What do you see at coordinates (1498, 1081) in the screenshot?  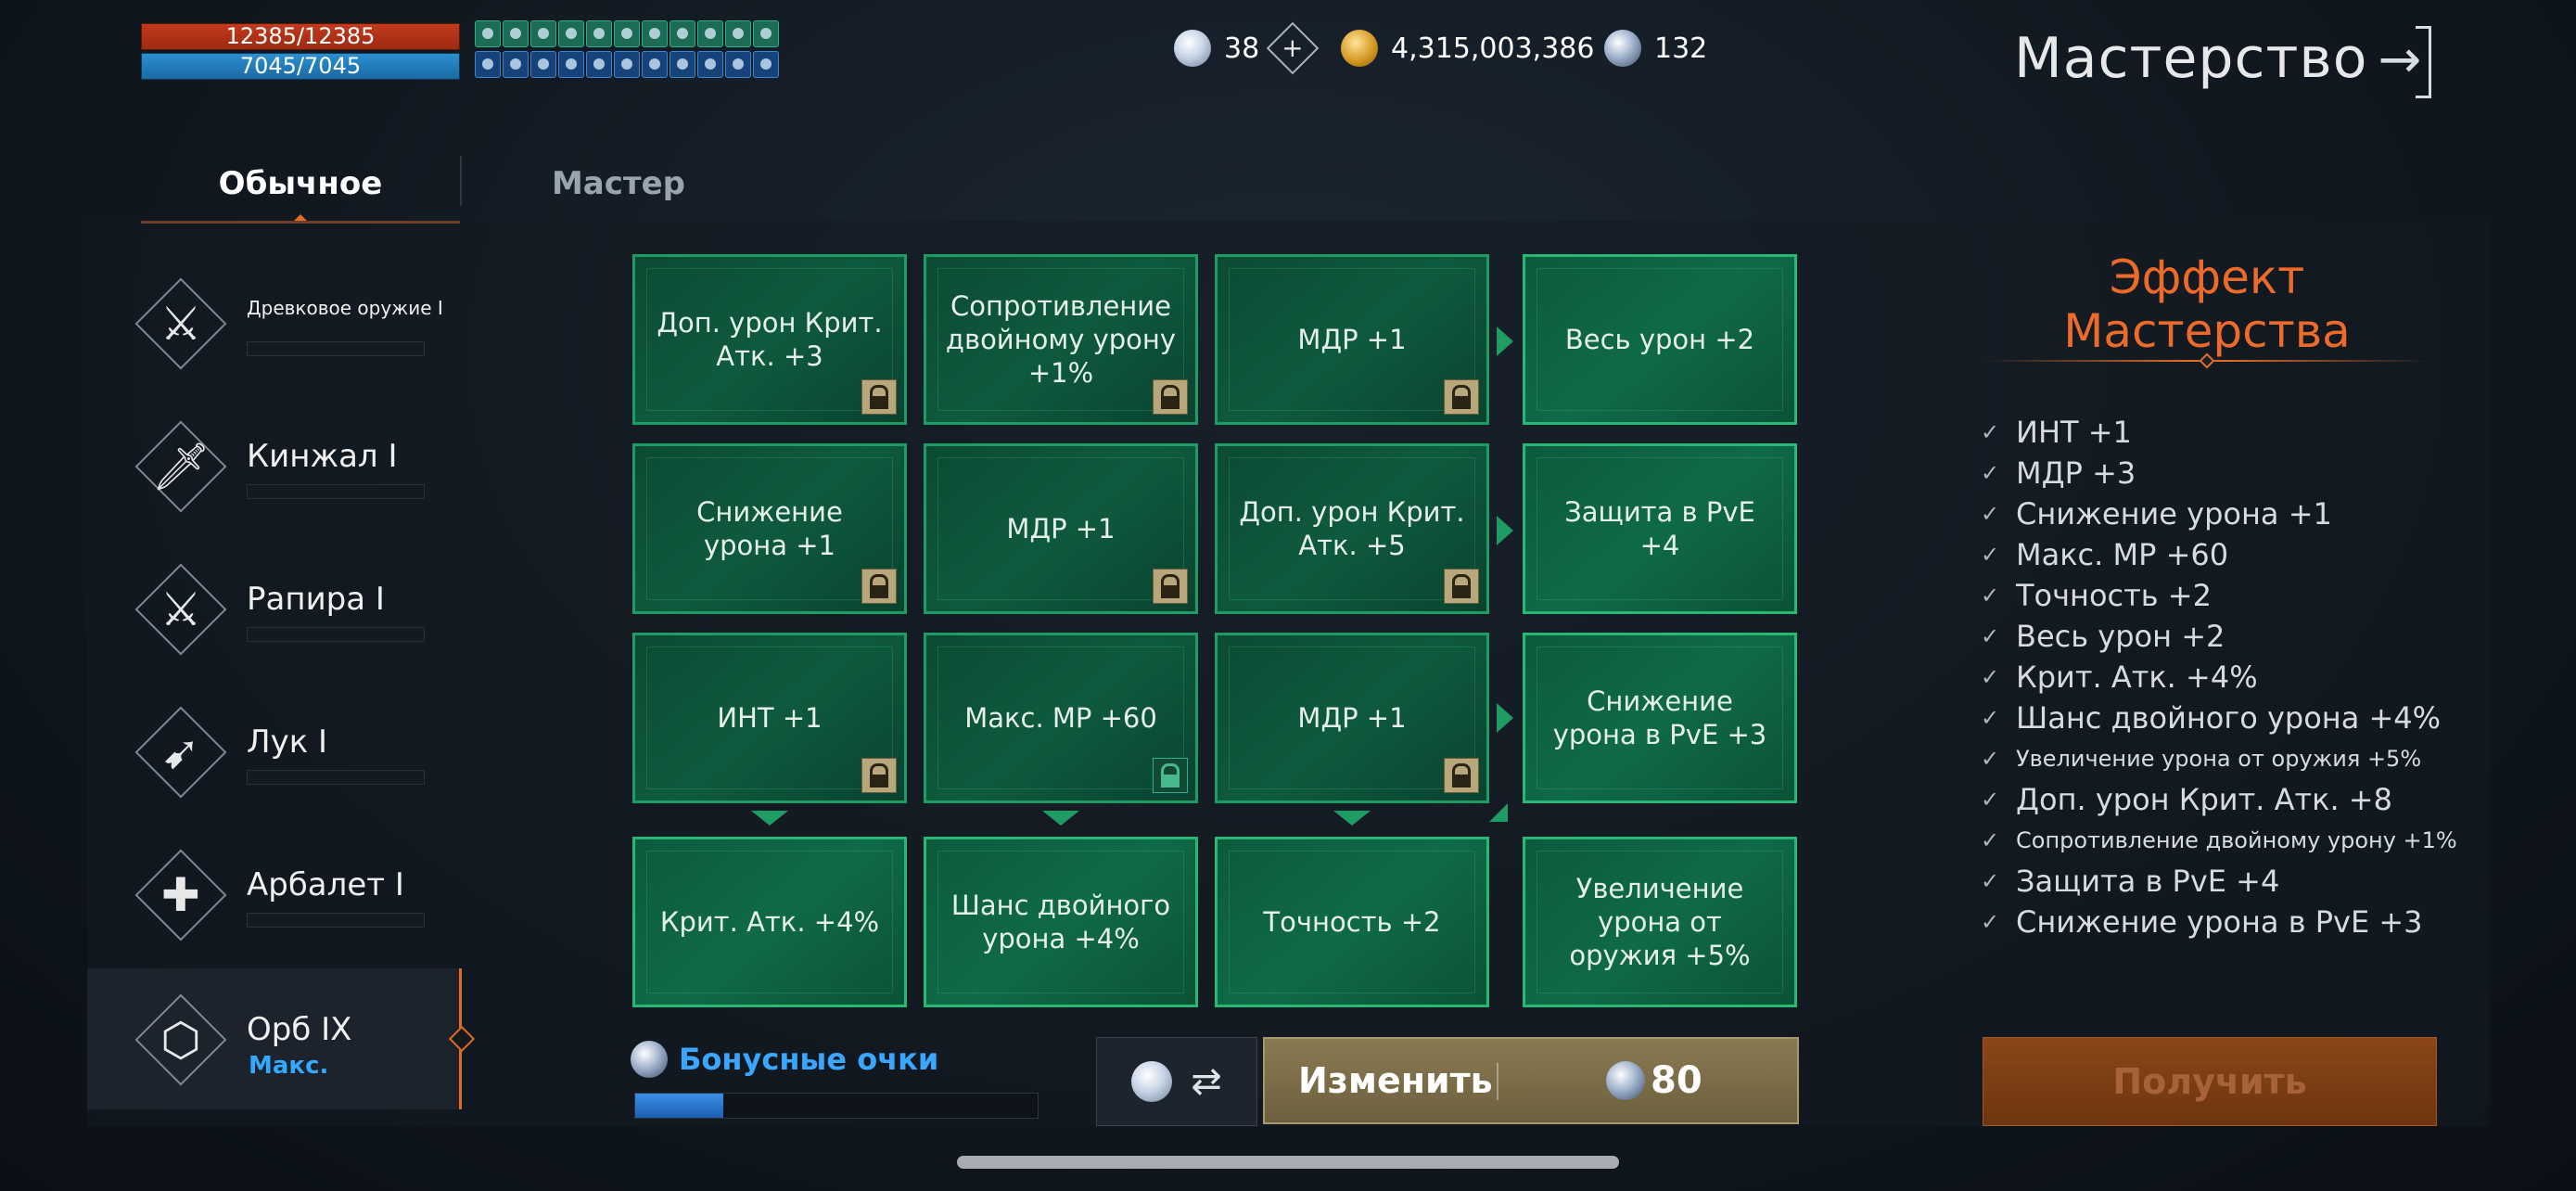 I see `change-divider` at bounding box center [1498, 1081].